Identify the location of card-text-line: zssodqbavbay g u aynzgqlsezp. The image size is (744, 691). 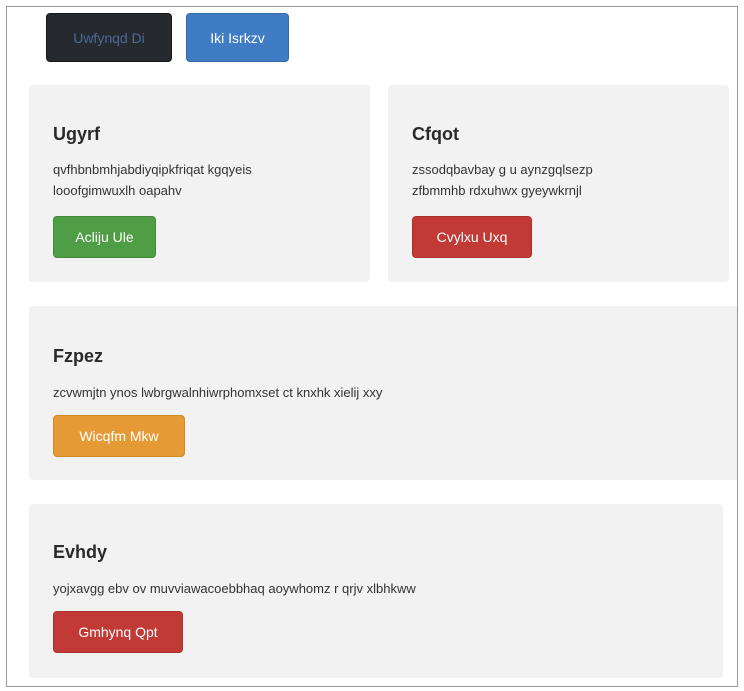
(502, 169).